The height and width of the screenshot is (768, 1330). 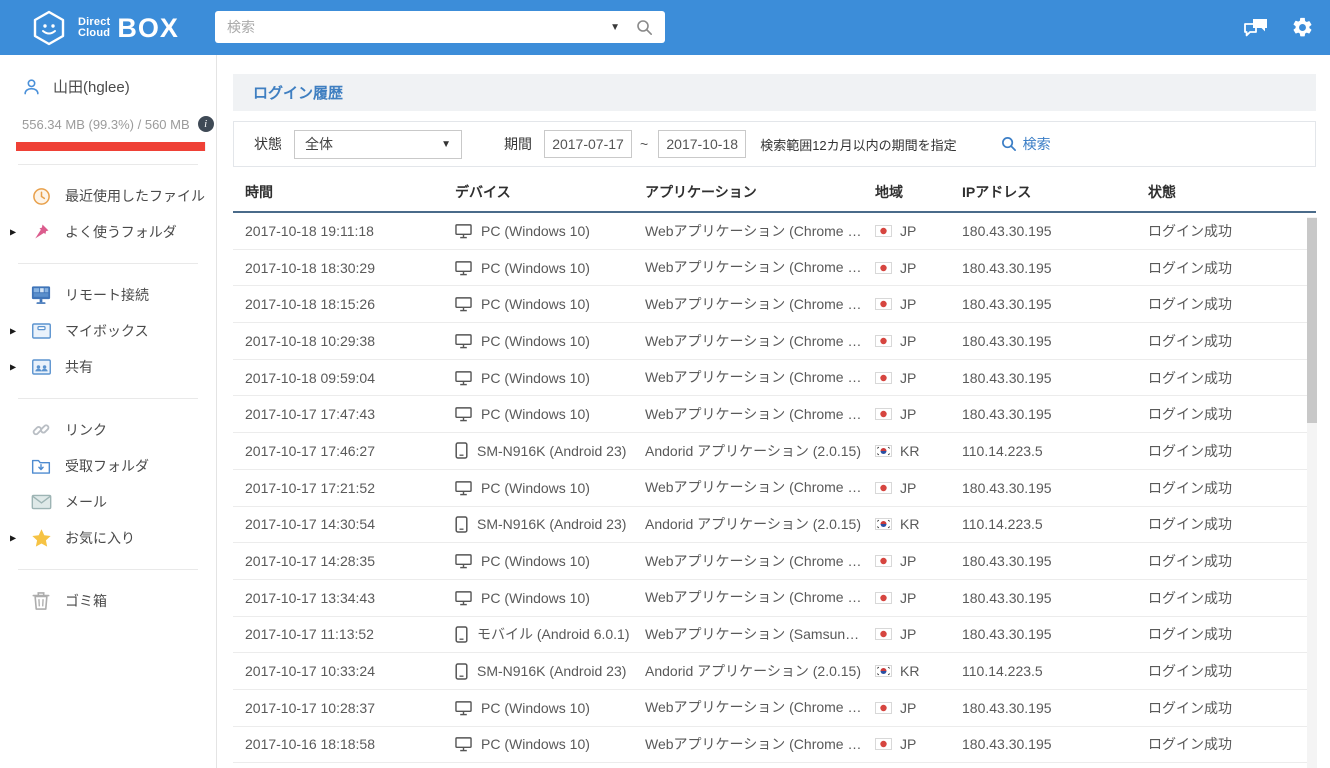 What do you see at coordinates (41, 538) in the screenshot?
I see `star-icon` at bounding box center [41, 538].